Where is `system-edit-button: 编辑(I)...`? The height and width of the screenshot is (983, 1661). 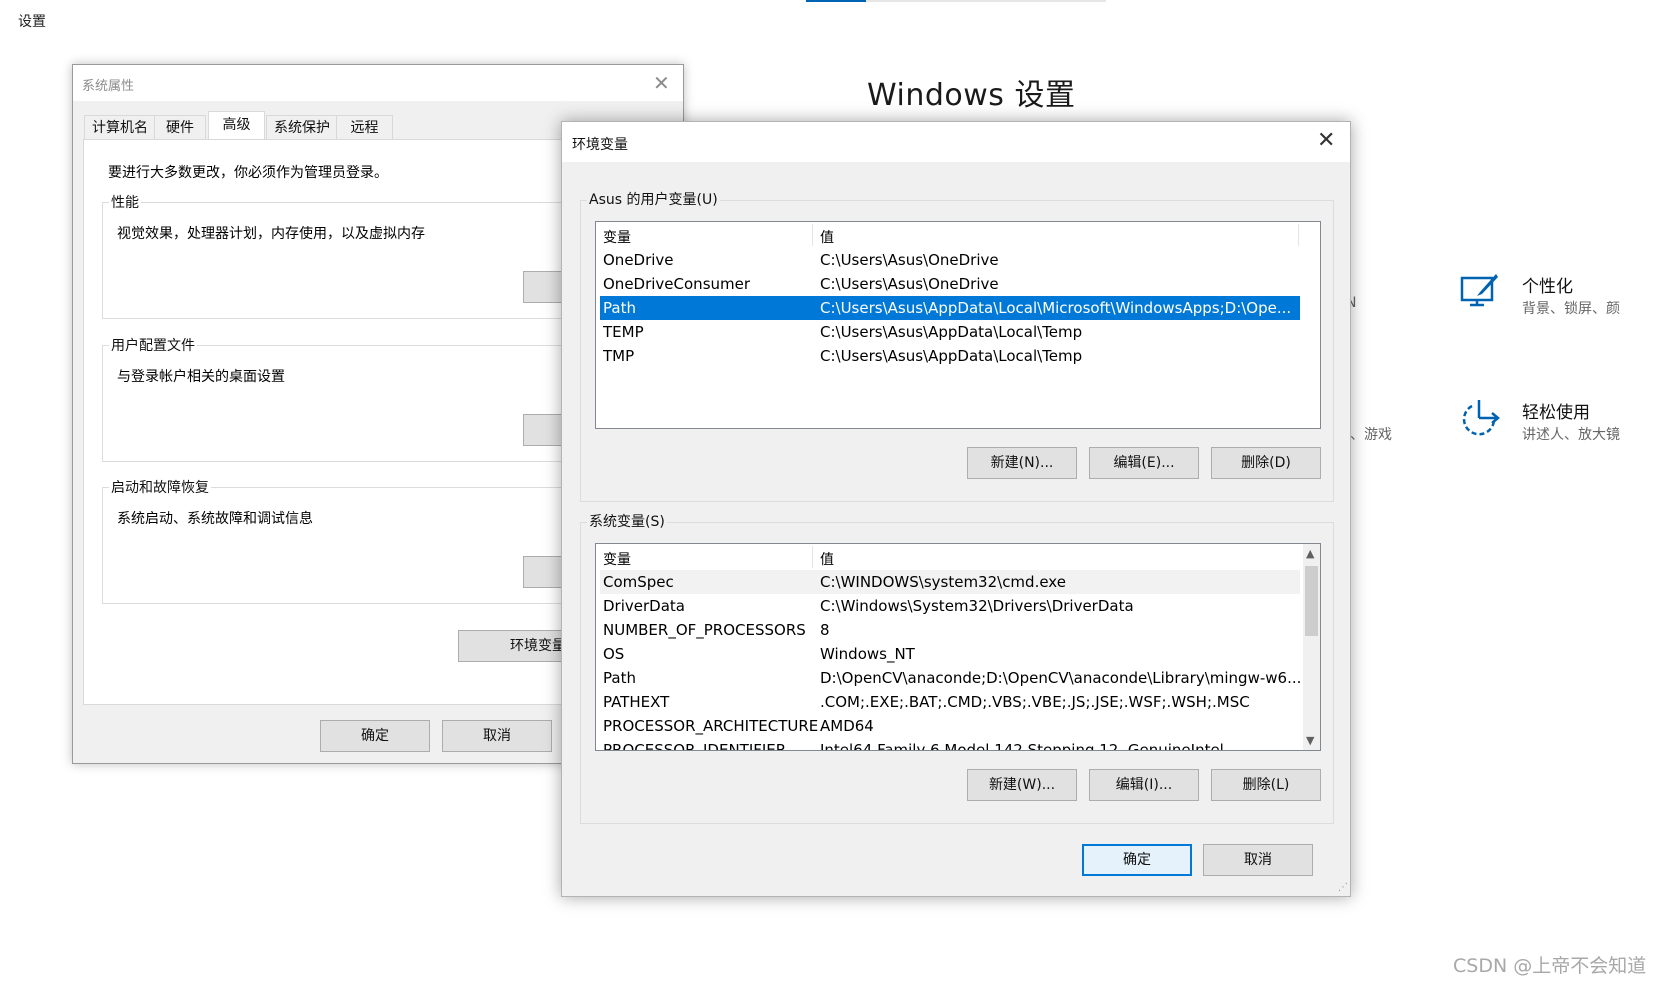
system-edit-button: 编辑(I)... is located at coordinates (1144, 785).